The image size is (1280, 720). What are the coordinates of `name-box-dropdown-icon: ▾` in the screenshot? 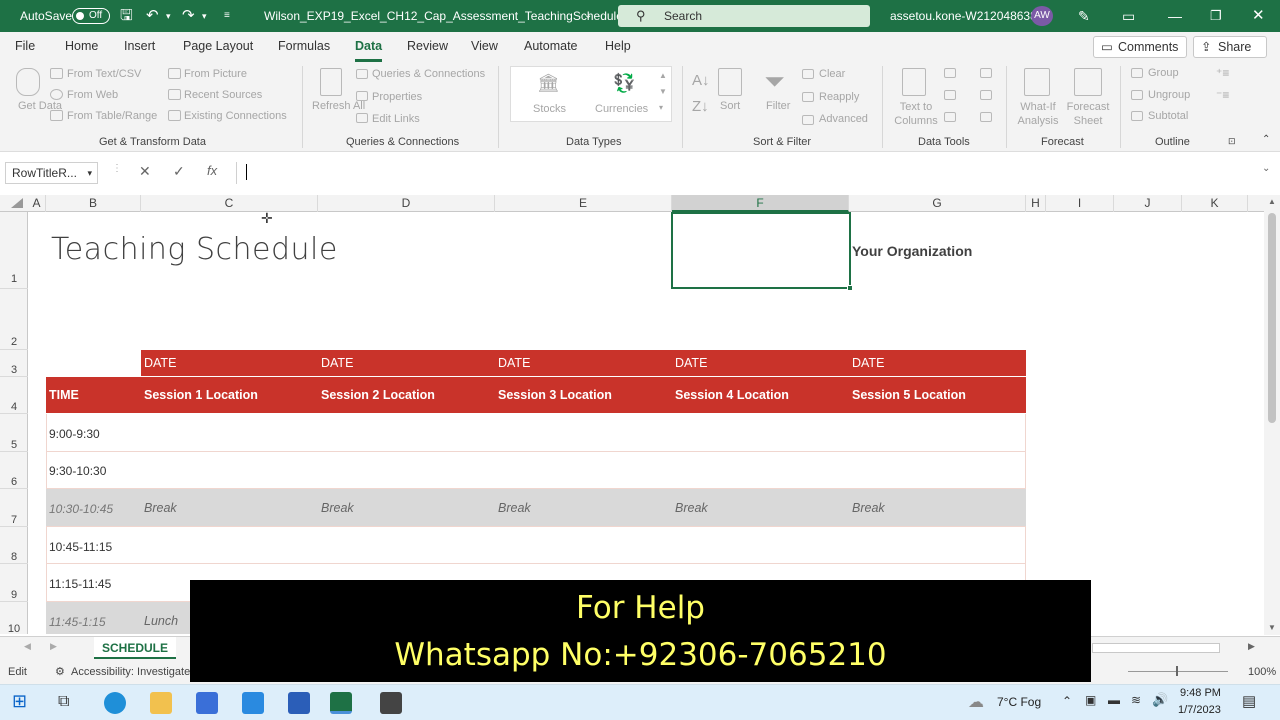 It's located at (89, 173).